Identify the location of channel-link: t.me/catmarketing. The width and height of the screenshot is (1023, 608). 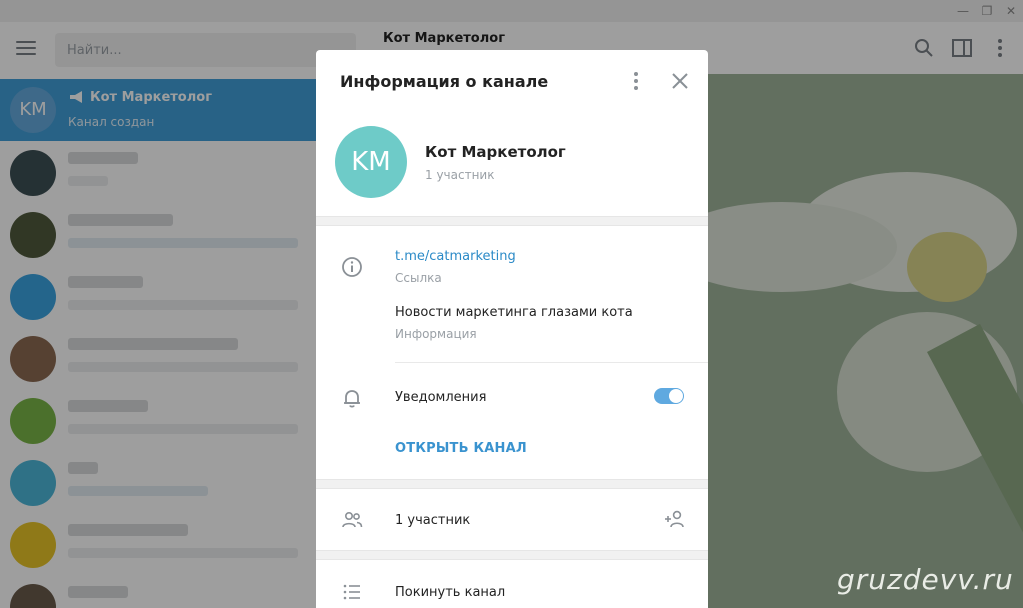
(455, 256).